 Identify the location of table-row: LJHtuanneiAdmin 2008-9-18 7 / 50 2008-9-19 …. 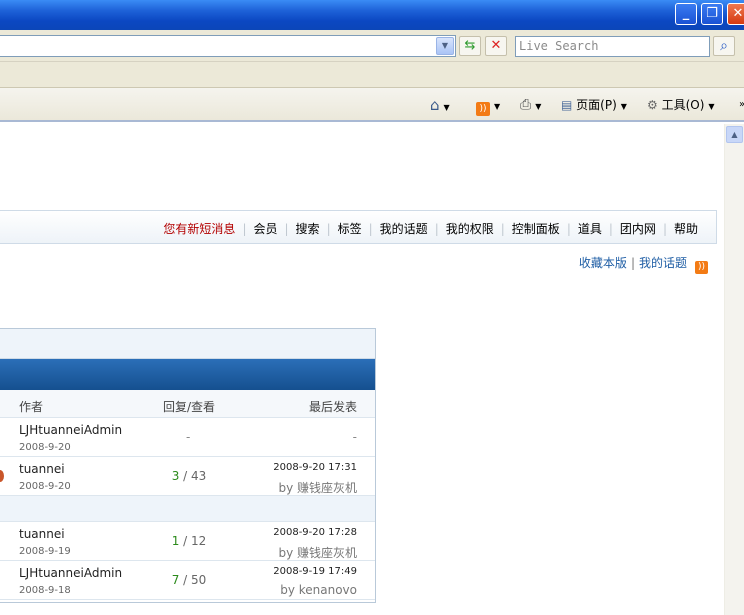
(187, 580).